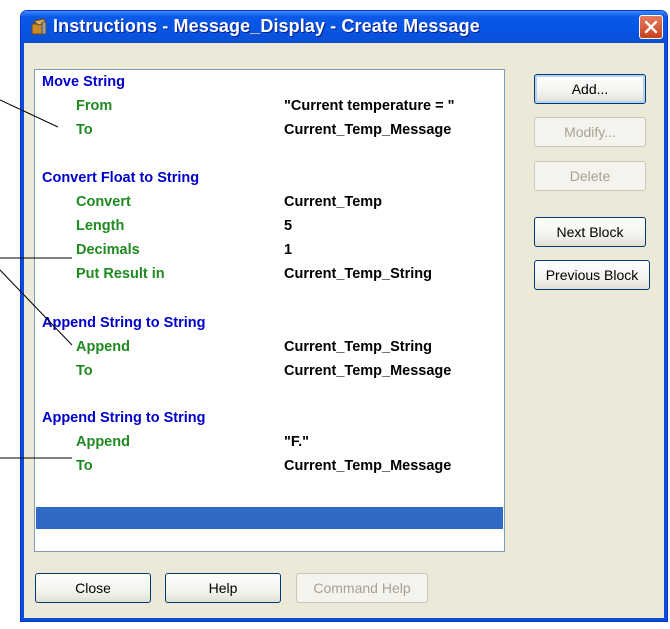 Image resolution: width=670 pixels, height=629 pixels. What do you see at coordinates (590, 176) in the screenshot?
I see `delete-button: Delete` at bounding box center [590, 176].